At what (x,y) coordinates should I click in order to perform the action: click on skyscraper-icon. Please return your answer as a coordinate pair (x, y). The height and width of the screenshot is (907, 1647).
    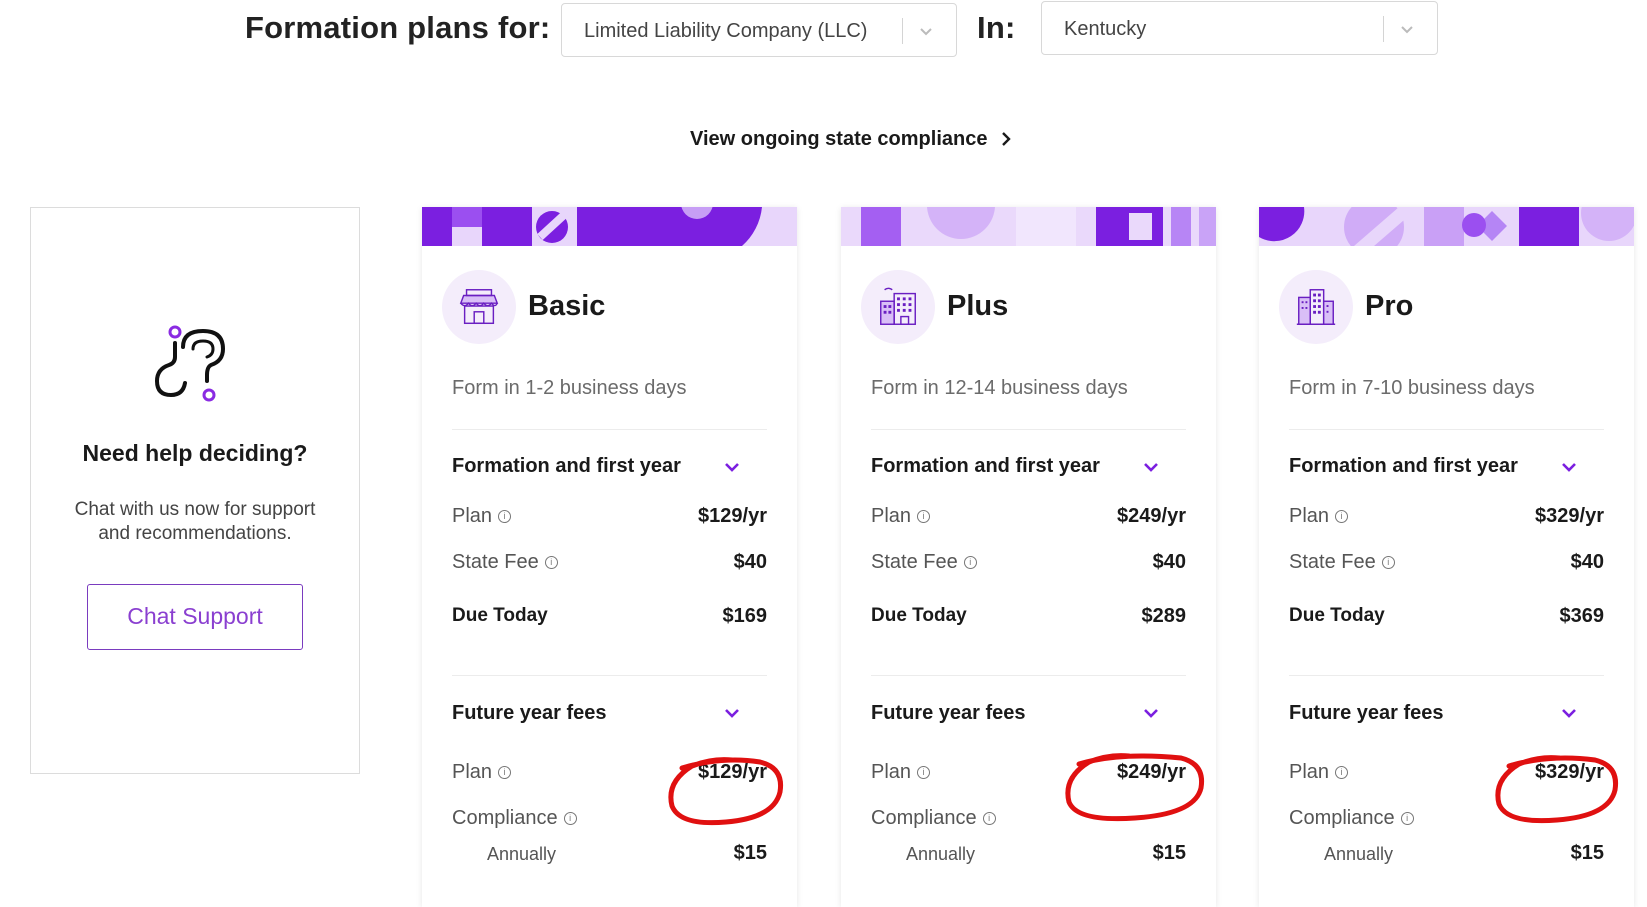
    Looking at the image, I should click on (1316, 307).